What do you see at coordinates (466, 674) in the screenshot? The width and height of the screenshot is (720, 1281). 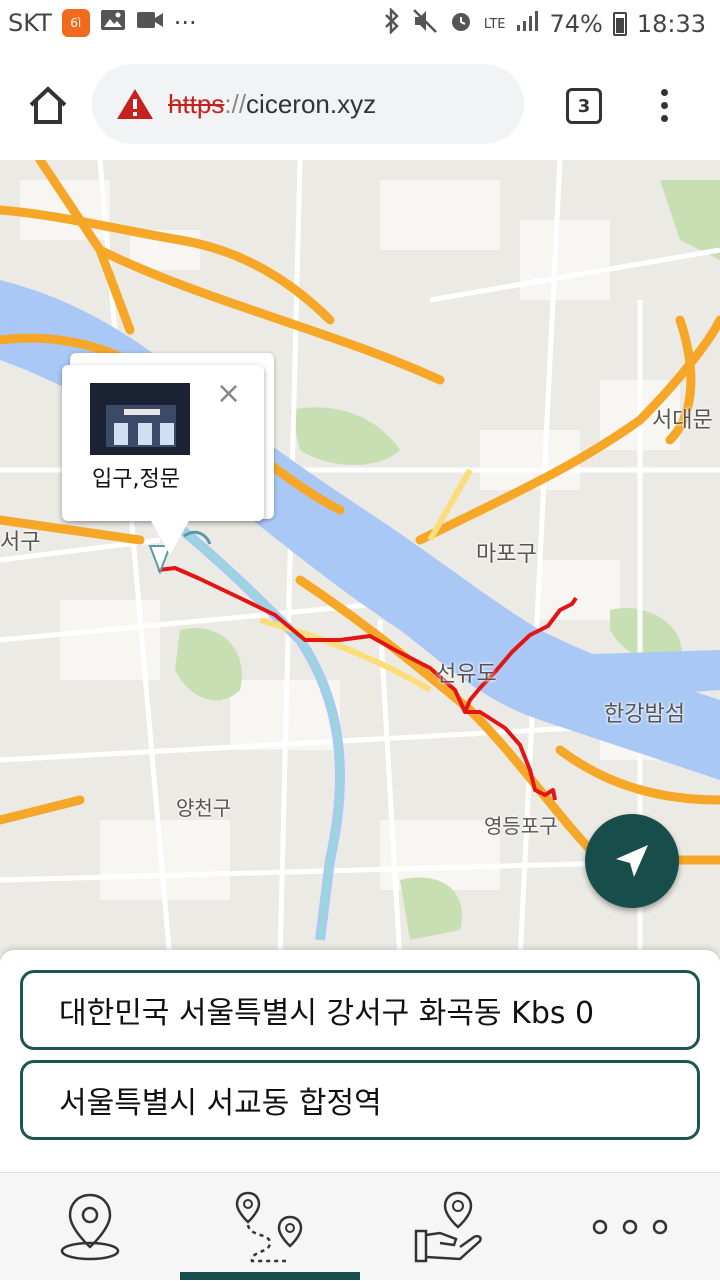 I see `map-label-seonyudo: 선유도` at bounding box center [466, 674].